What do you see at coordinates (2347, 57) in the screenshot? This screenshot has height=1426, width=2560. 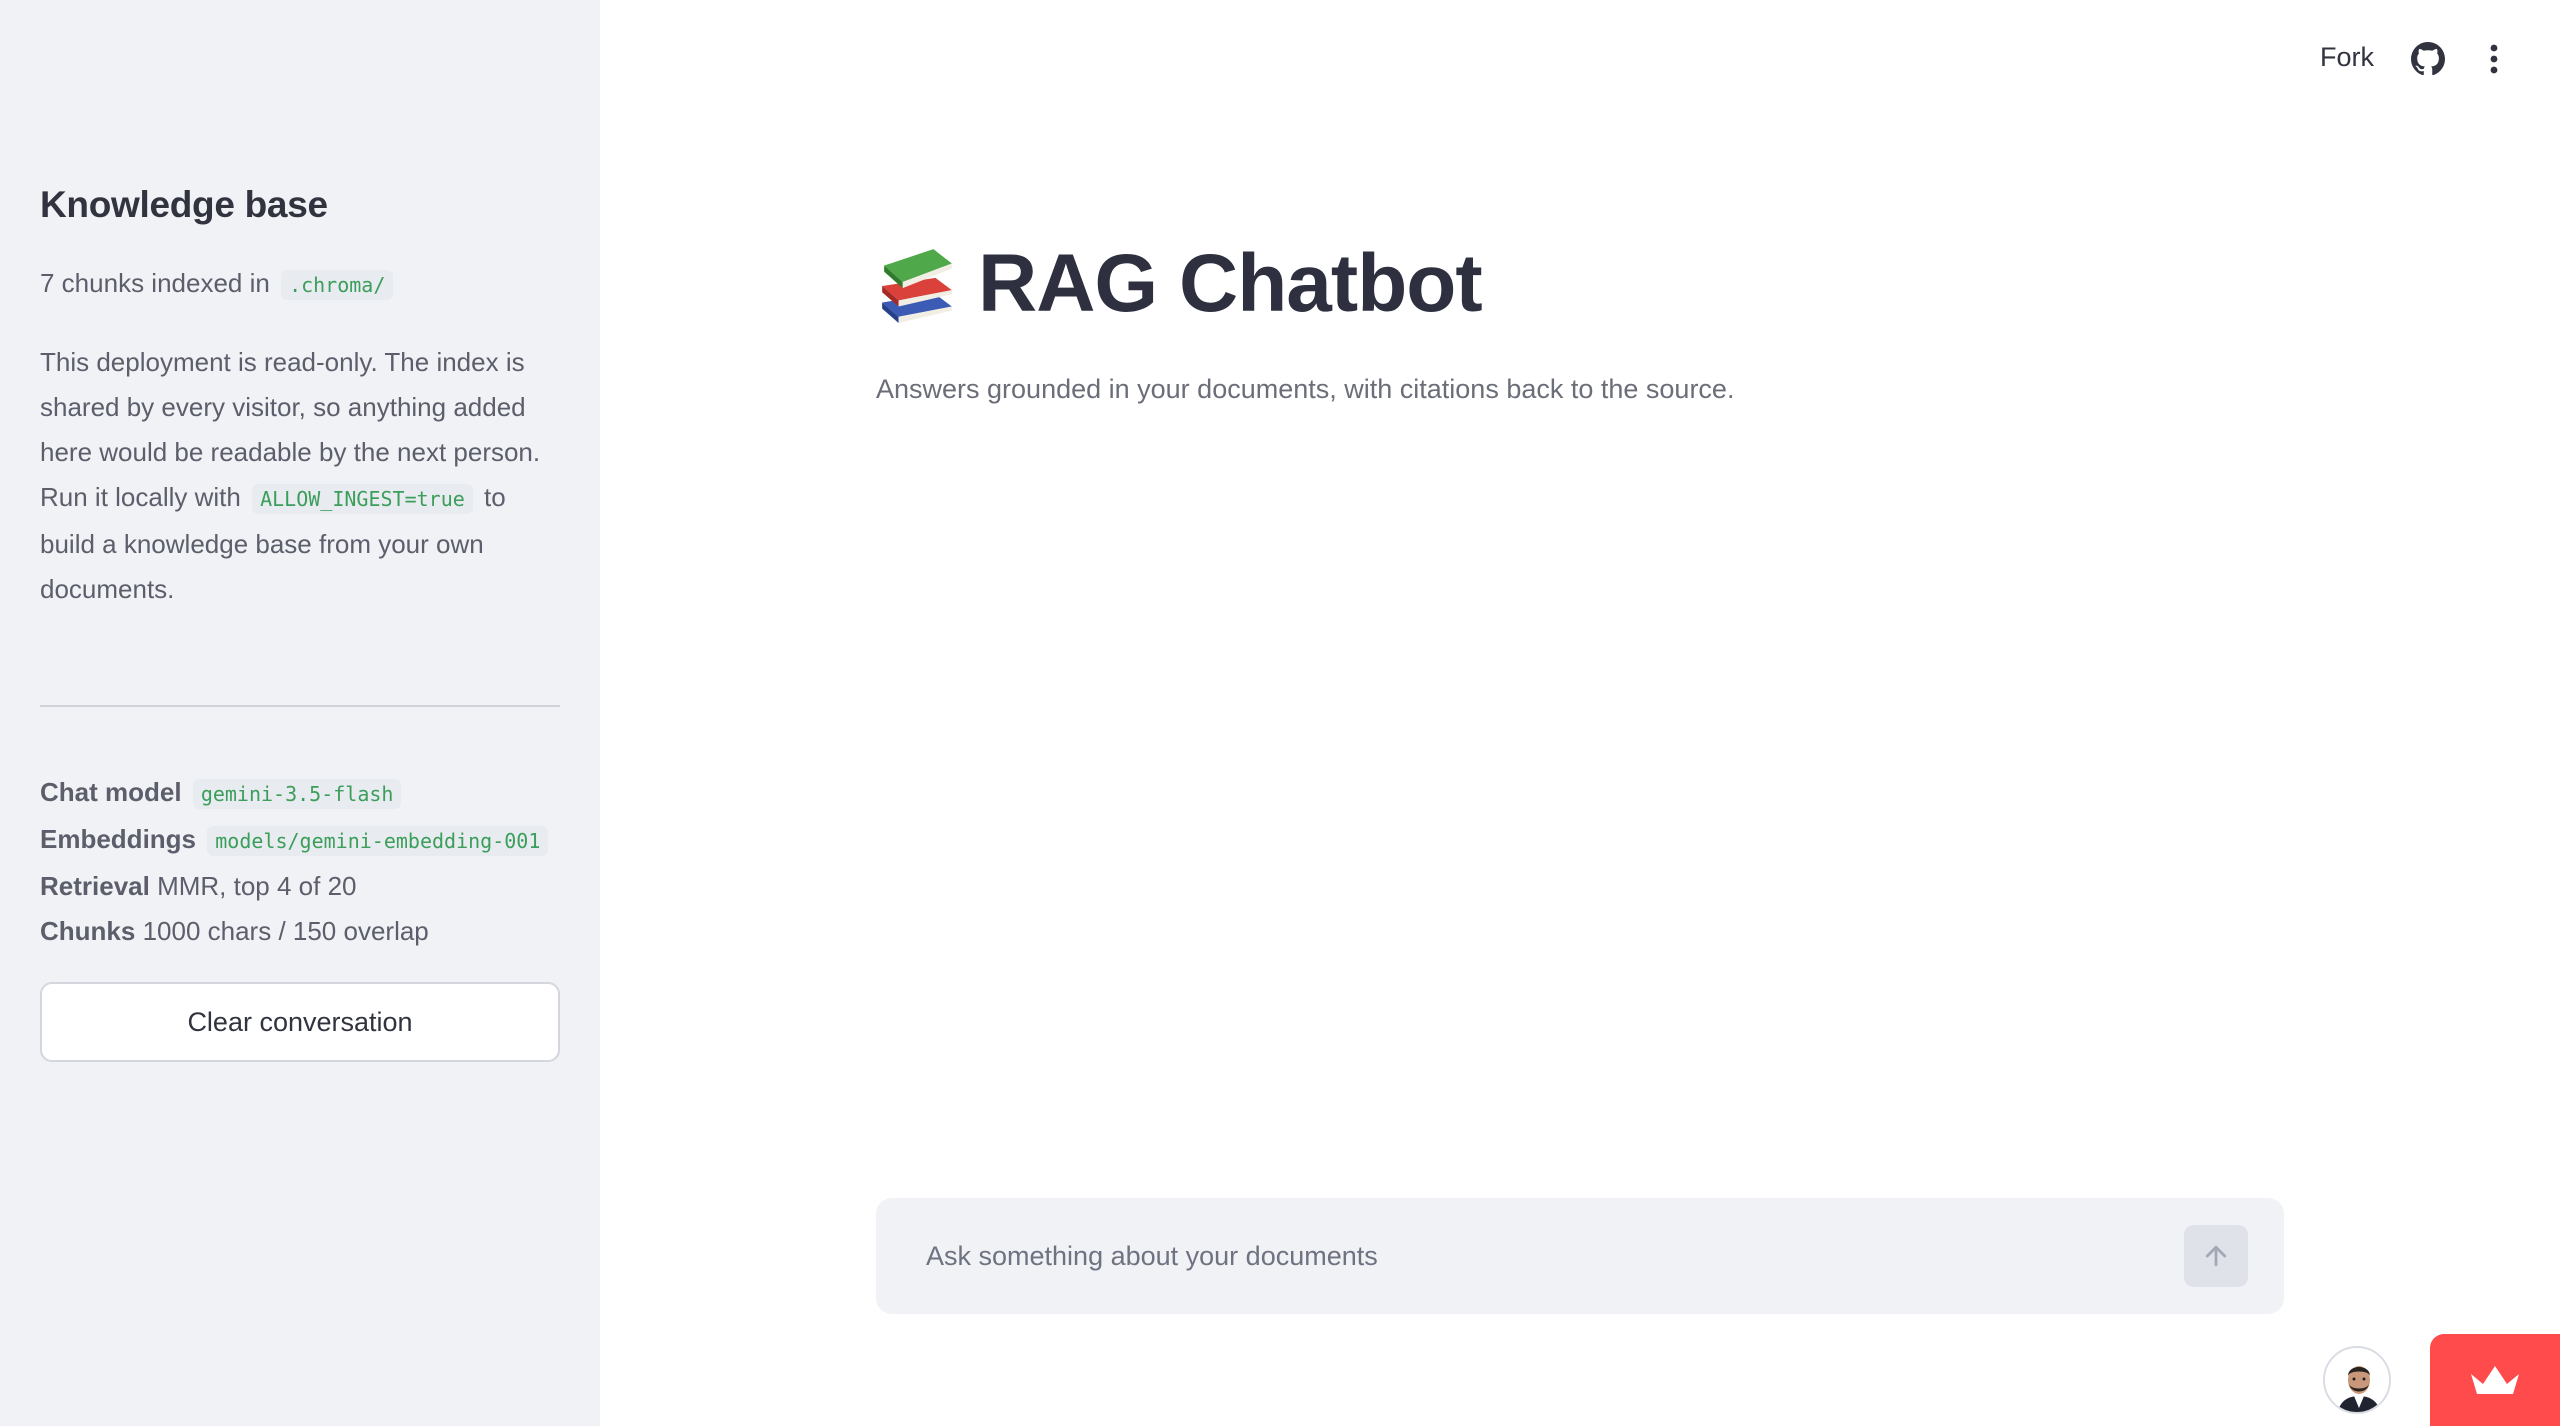 I see `fork-button: Fork` at bounding box center [2347, 57].